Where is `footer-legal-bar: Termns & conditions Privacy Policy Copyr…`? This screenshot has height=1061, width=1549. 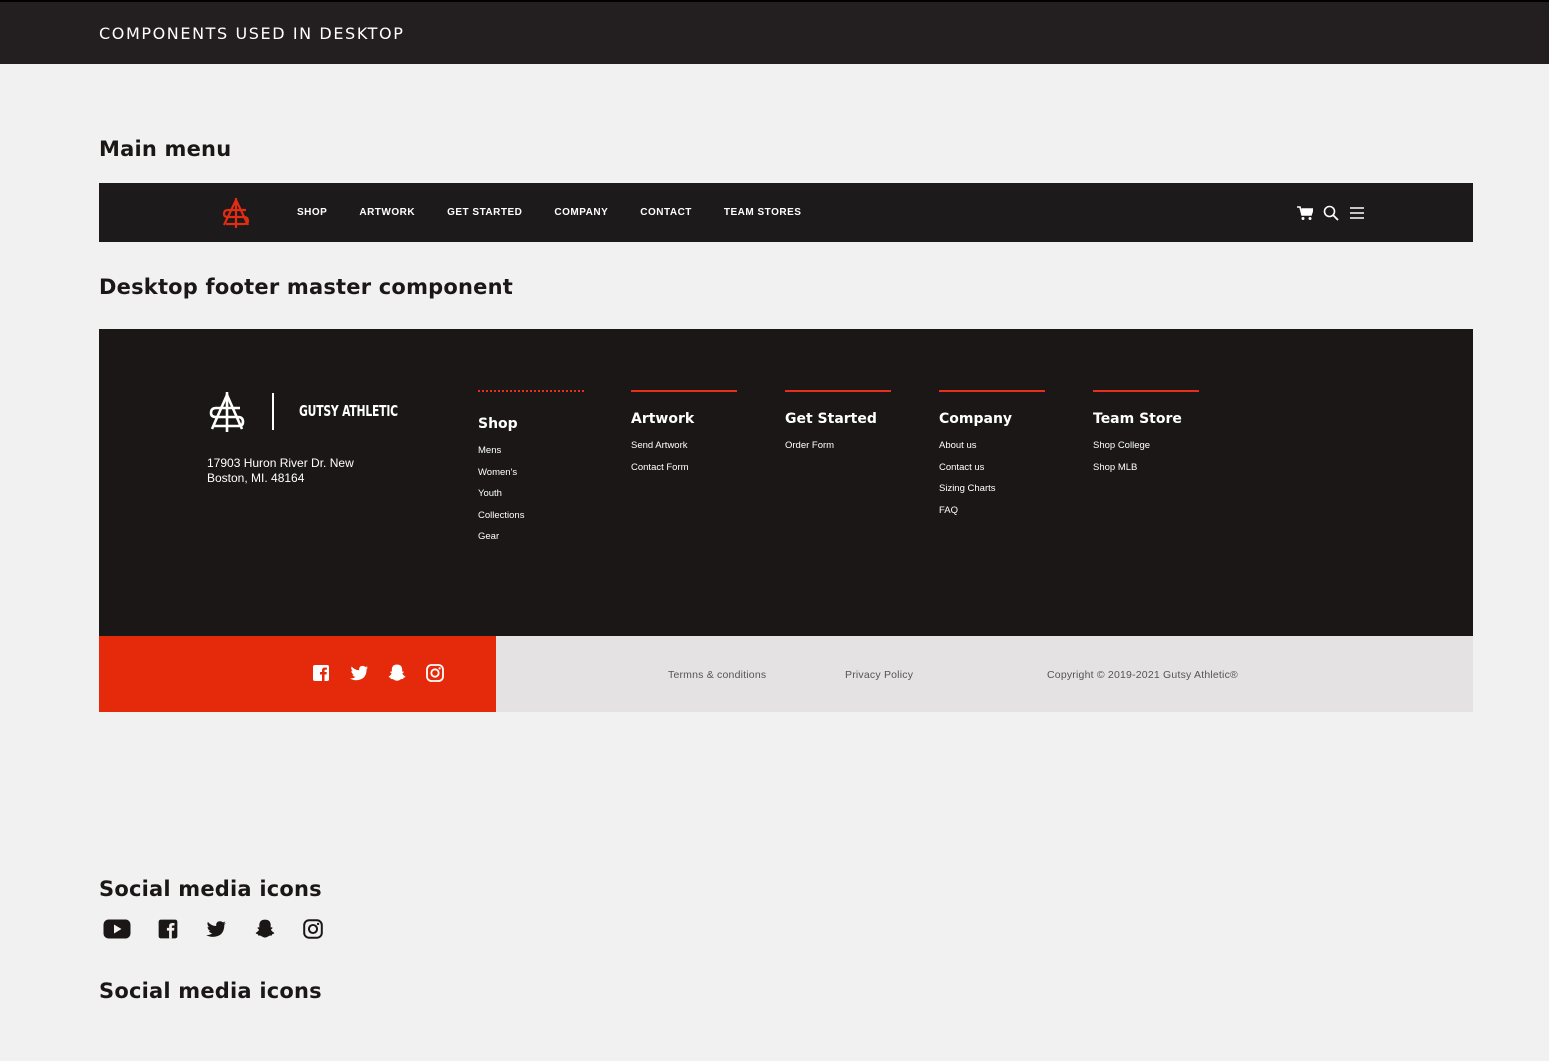
footer-legal-bar: Termns & conditions Privacy Policy Copyr… is located at coordinates (984, 674).